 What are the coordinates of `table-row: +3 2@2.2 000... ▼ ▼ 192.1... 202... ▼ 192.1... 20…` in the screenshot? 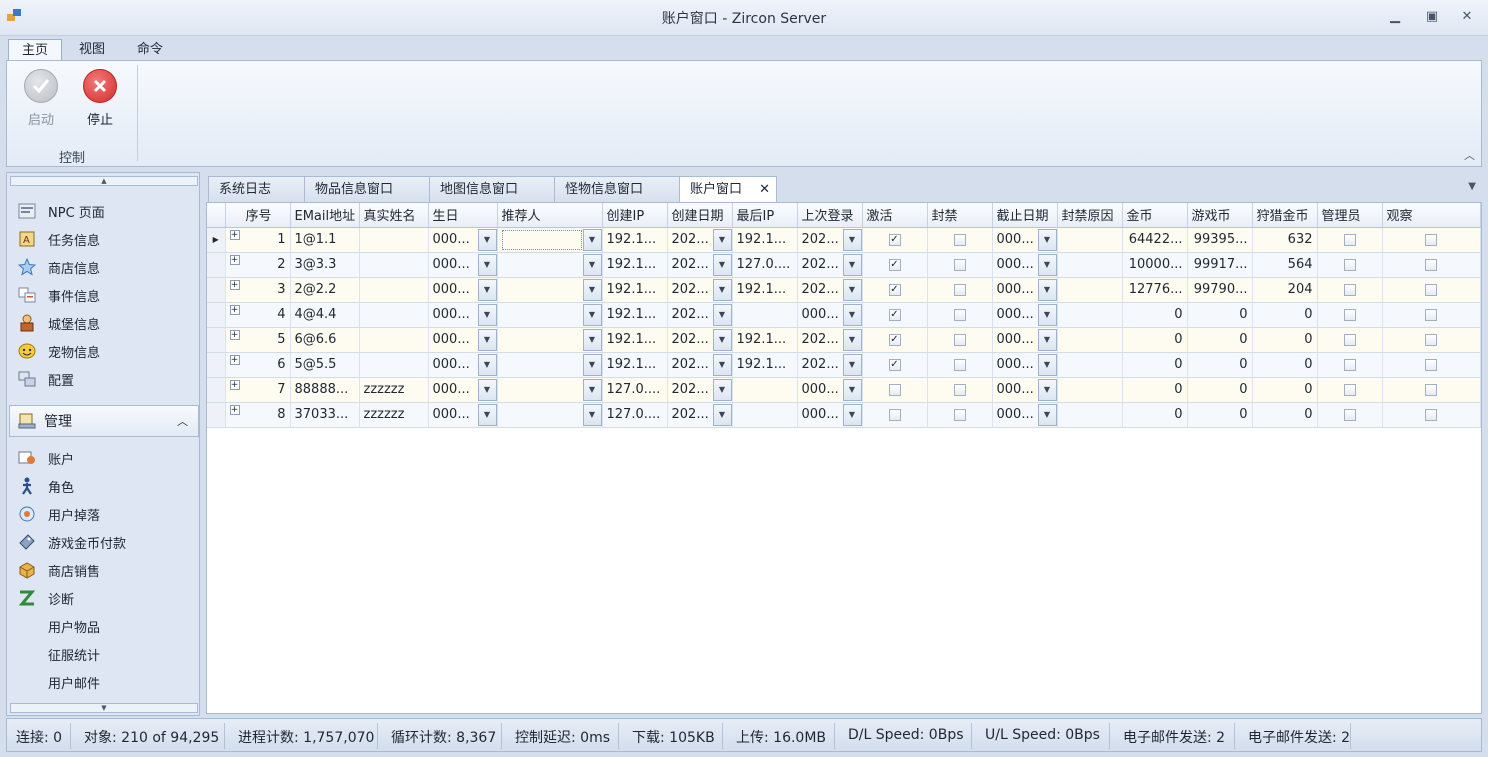 It's located at (844, 290).